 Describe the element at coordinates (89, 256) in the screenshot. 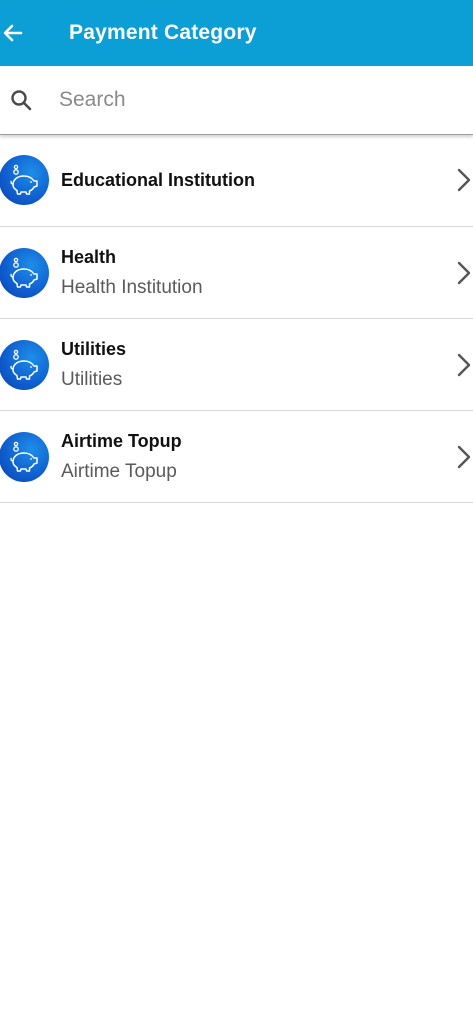

I see `list-item-title: Health` at that location.